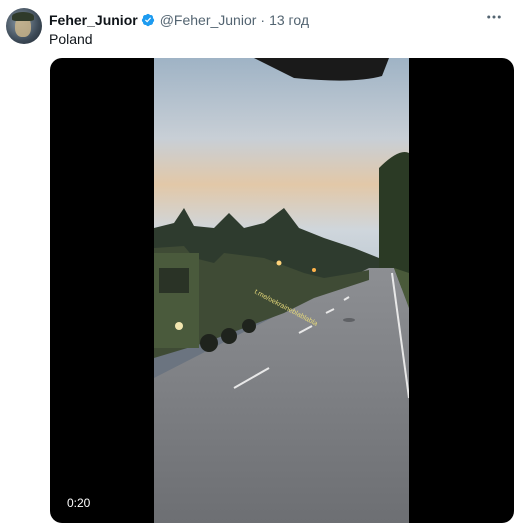  What do you see at coordinates (79, 503) in the screenshot?
I see `video-duration: 0:20` at bounding box center [79, 503].